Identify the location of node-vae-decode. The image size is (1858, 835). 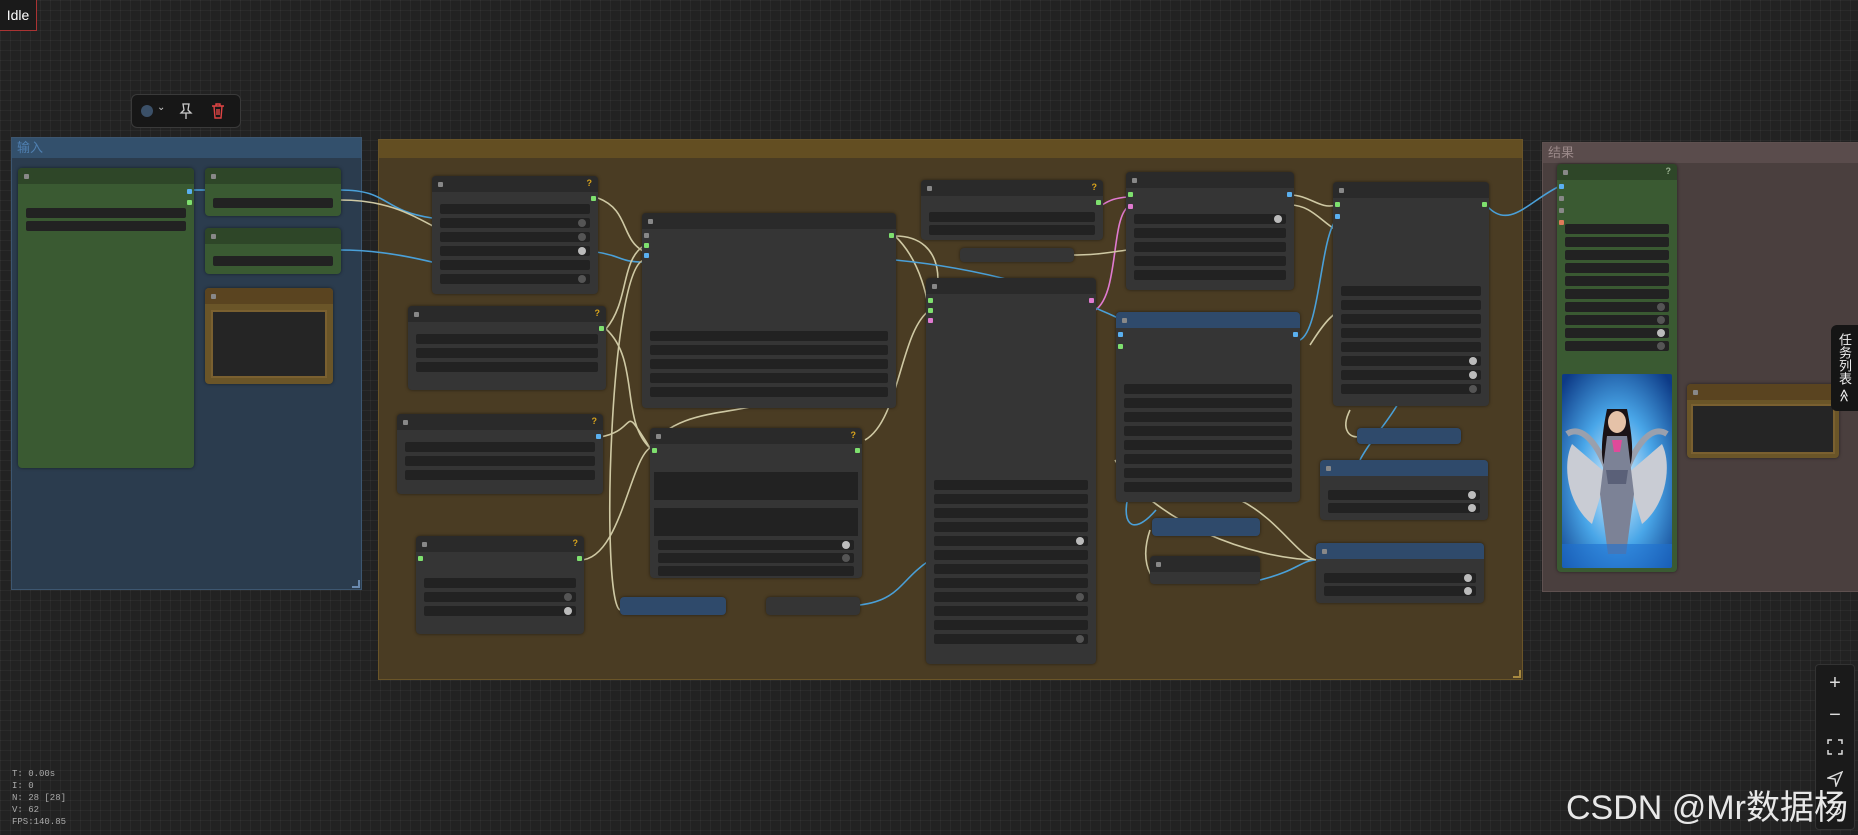
(1208, 407).